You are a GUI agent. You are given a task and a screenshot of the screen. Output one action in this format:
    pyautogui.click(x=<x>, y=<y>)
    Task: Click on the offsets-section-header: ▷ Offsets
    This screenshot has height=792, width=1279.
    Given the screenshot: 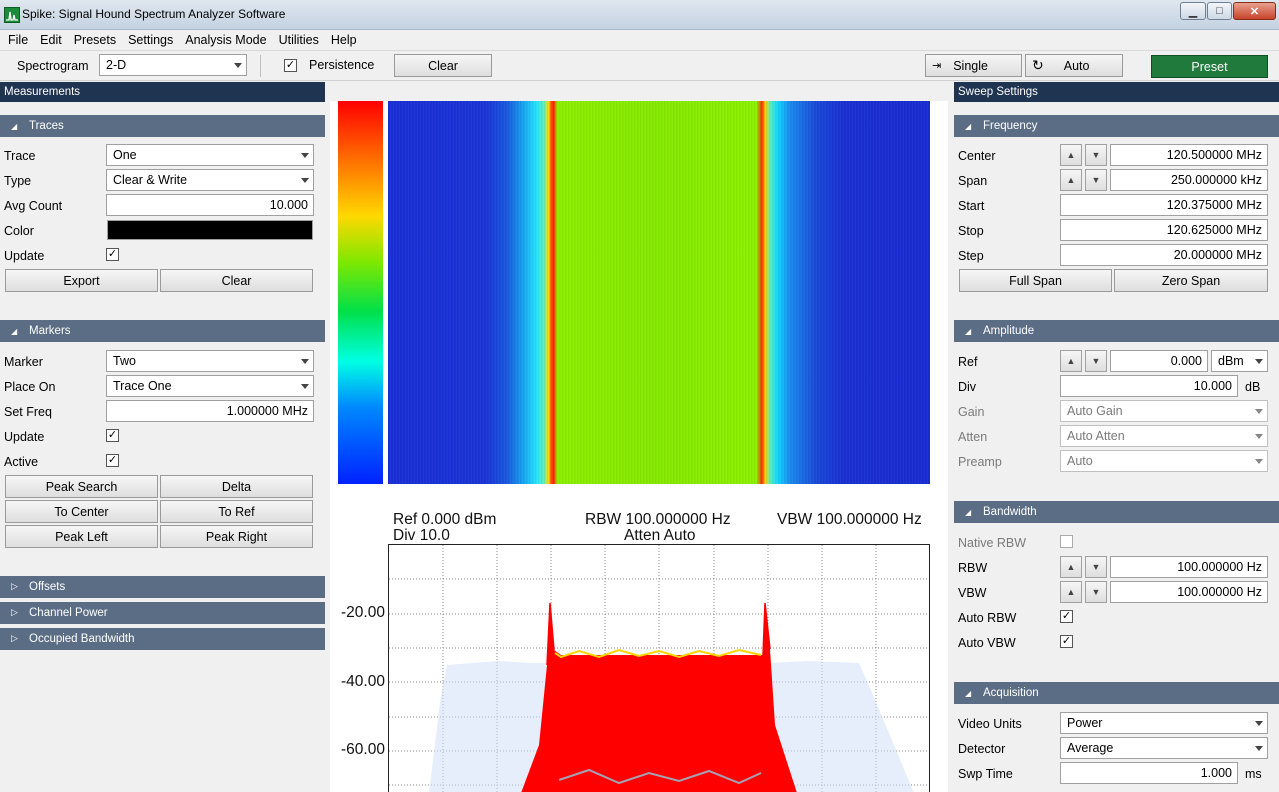 What is the action you would take?
    pyautogui.click(x=162, y=587)
    